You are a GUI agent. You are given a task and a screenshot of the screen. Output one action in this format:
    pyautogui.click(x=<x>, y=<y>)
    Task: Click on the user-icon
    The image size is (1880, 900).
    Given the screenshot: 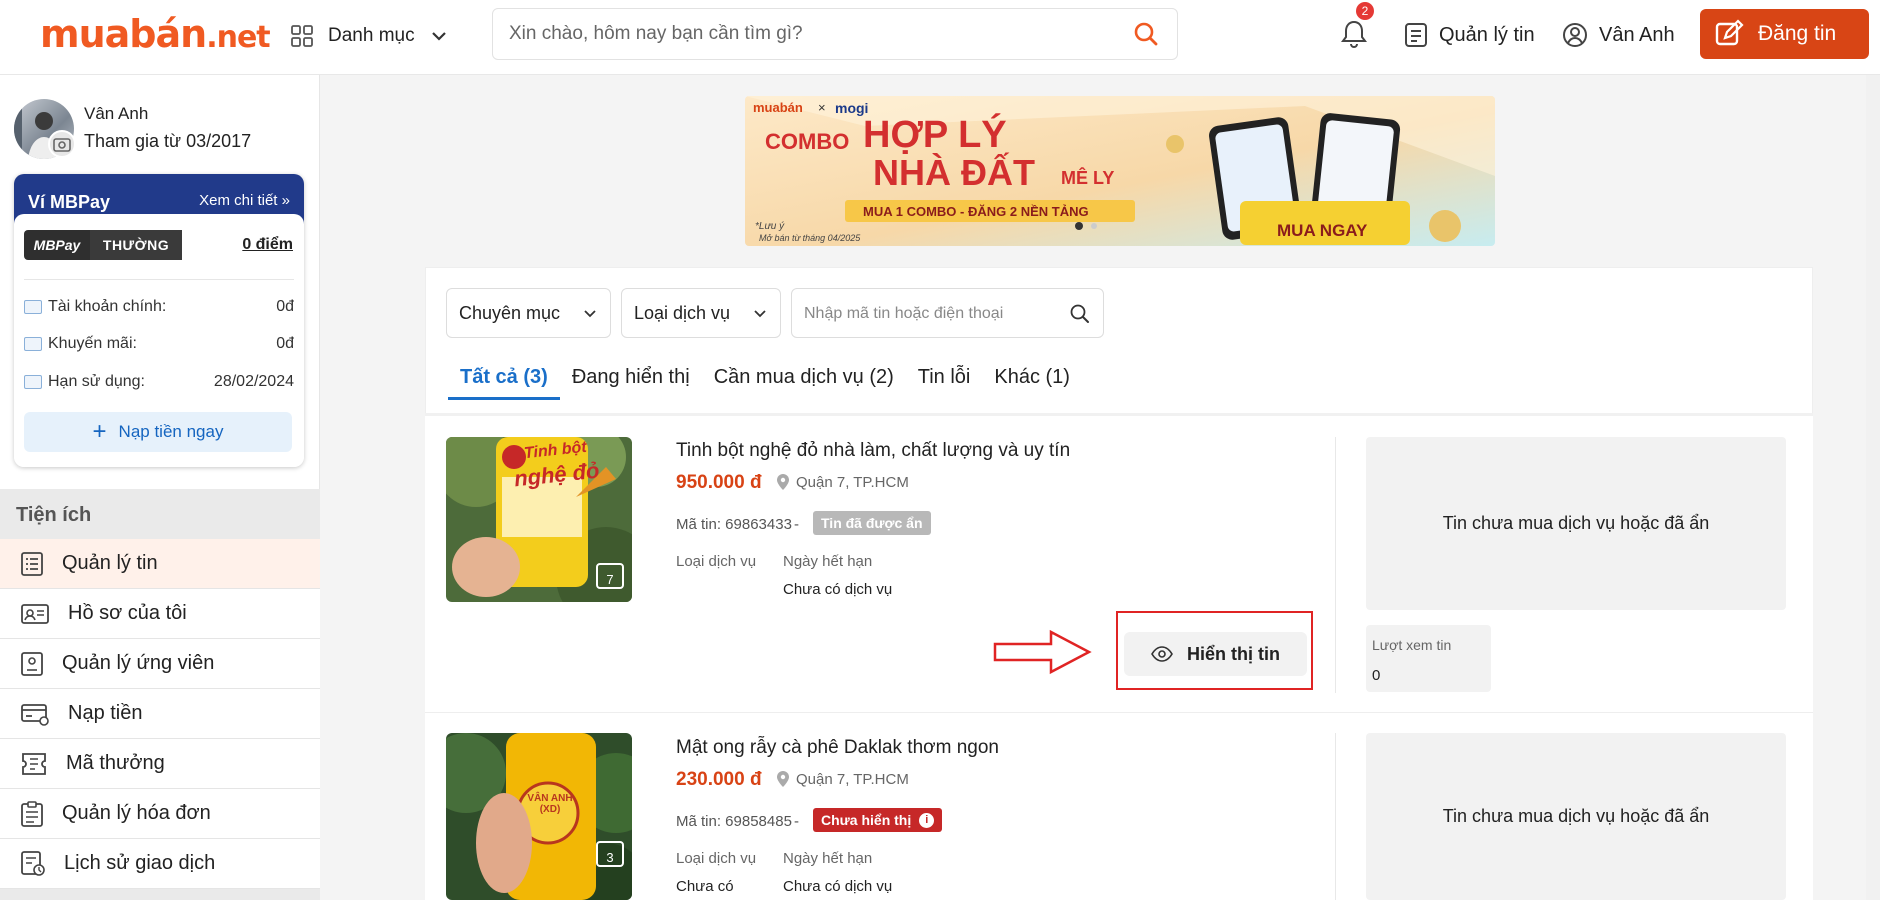 What is the action you would take?
    pyautogui.click(x=1575, y=35)
    